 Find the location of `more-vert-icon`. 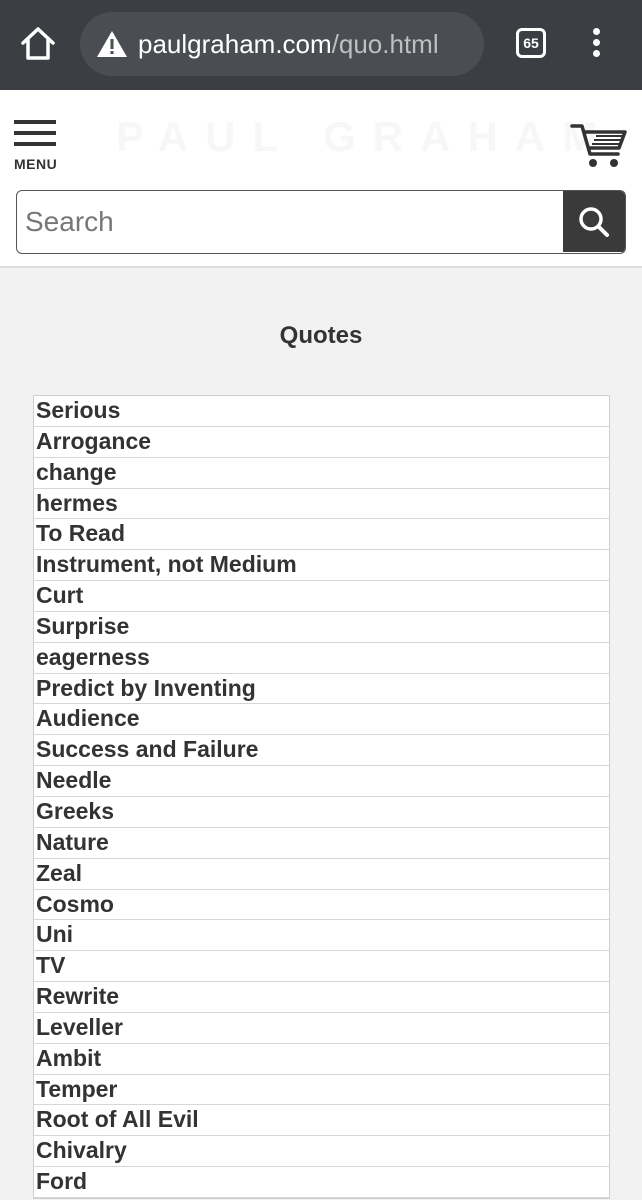

more-vert-icon is located at coordinates (596, 44).